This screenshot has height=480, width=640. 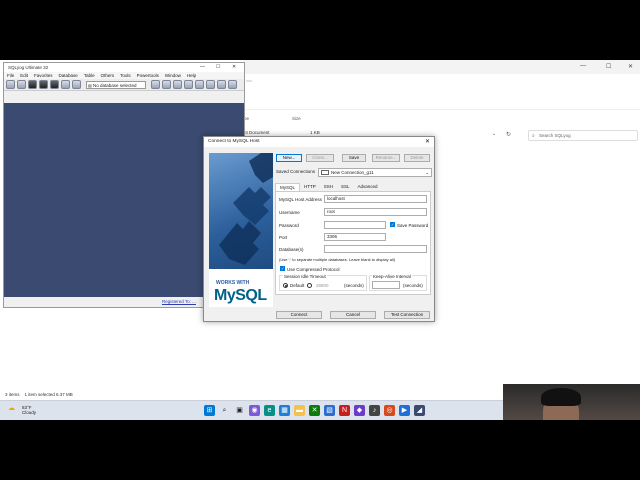 I want to click on app-icon: ▧, so click(x=329, y=410).